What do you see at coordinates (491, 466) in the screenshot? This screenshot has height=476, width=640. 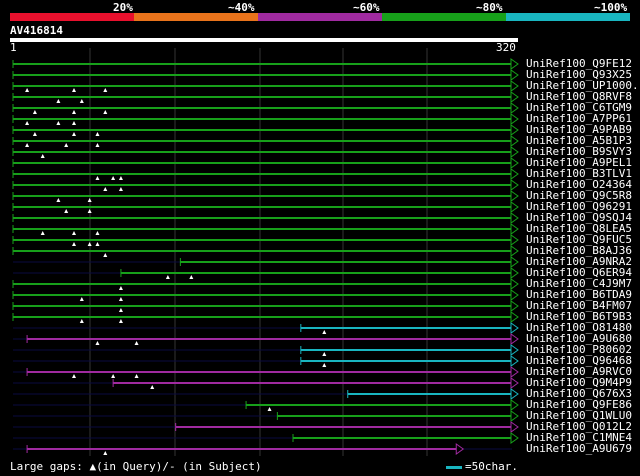 I see `legend-scale-text: =50char.` at bounding box center [491, 466].